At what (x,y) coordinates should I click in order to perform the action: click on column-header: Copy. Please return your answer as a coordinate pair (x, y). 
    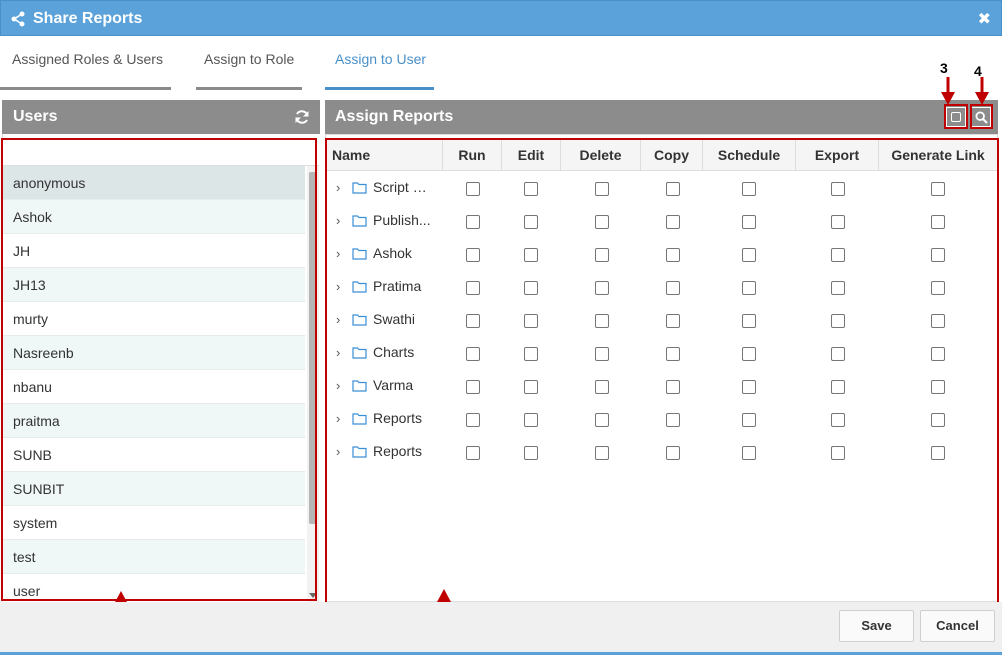
    Looking at the image, I should click on (672, 155).